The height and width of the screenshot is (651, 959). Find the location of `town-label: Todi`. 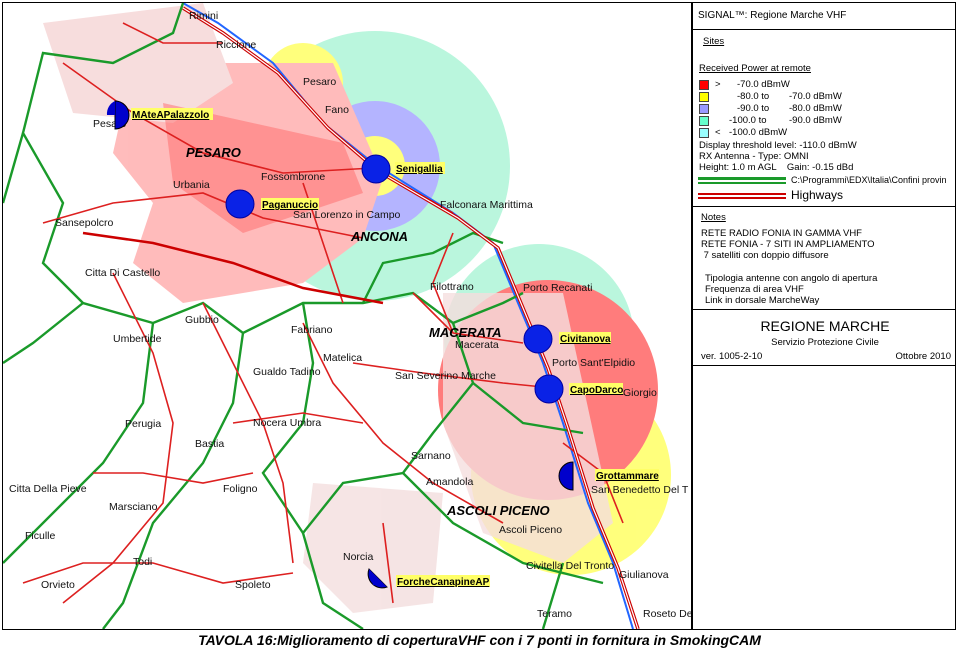

town-label: Todi is located at coordinates (142, 562).